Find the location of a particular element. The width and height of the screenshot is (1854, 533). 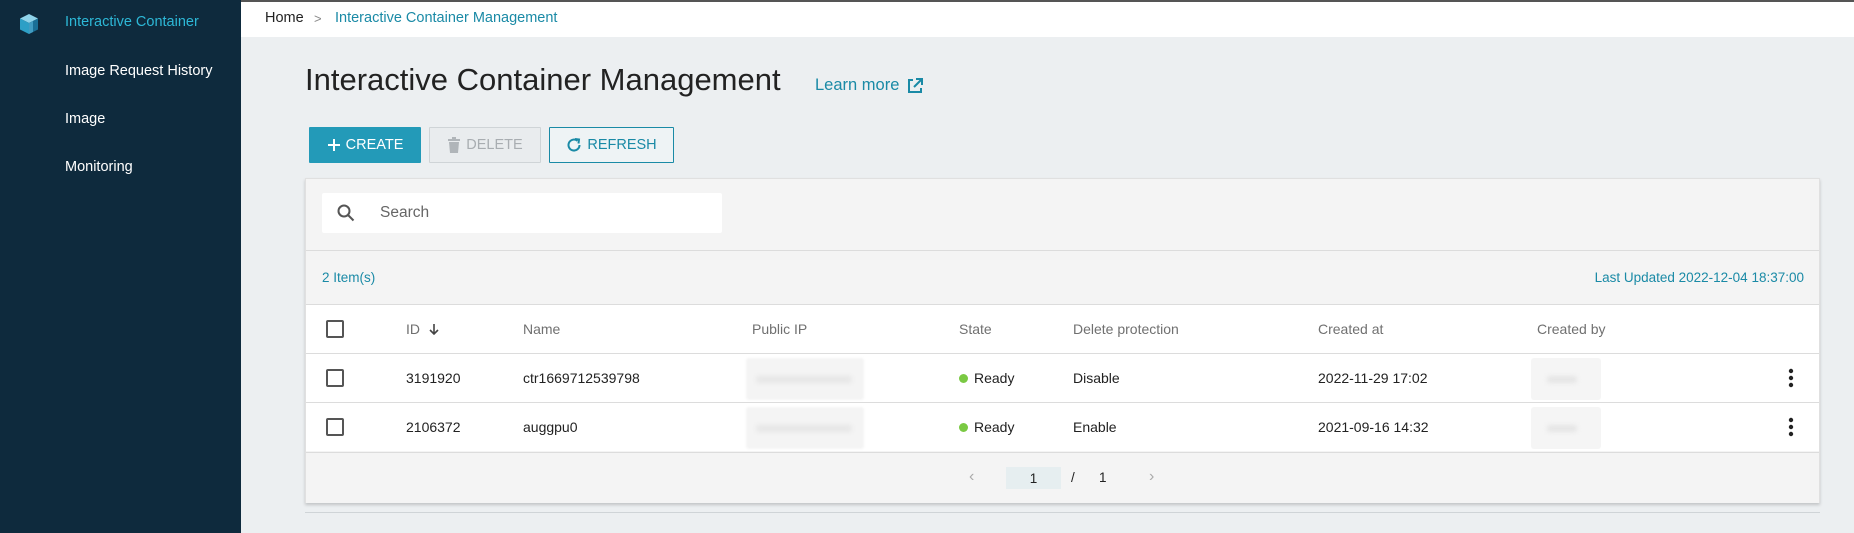

delete-button: DELETE is located at coordinates (485, 145).